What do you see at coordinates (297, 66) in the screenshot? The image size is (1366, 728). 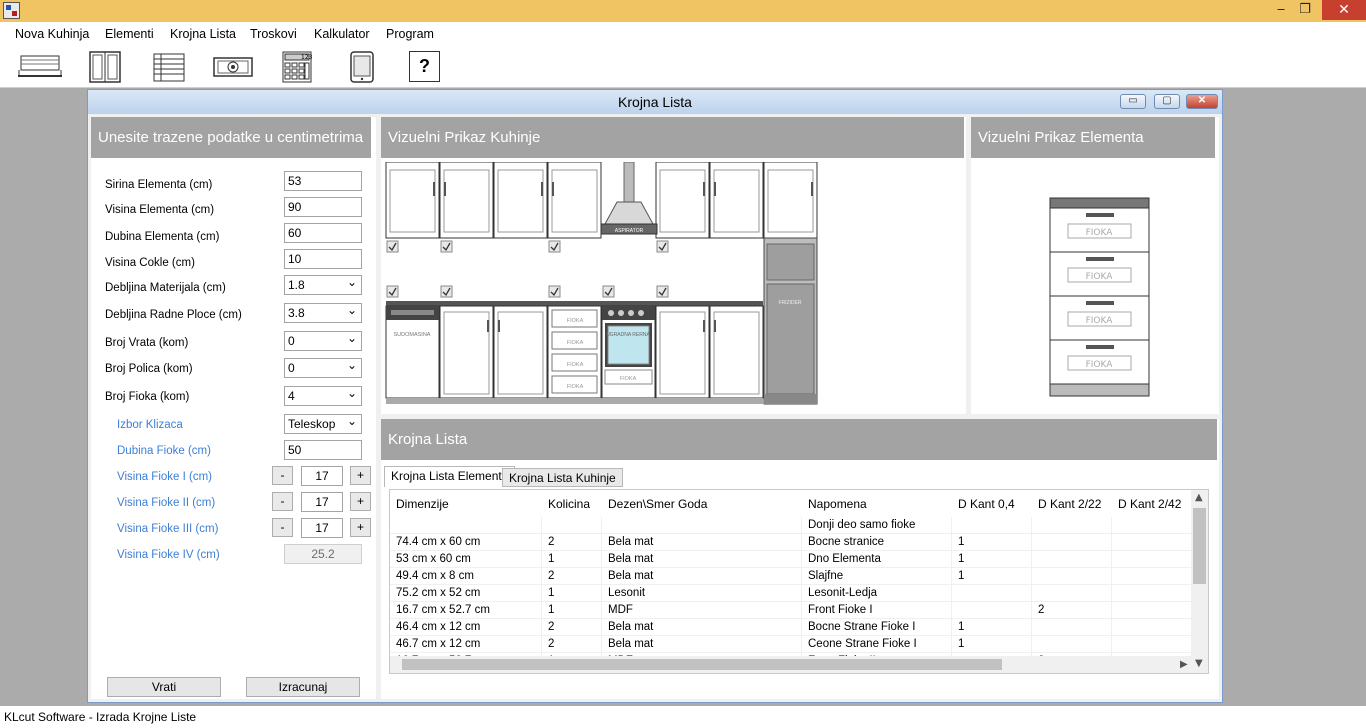 I see `calculator-icon: 123` at bounding box center [297, 66].